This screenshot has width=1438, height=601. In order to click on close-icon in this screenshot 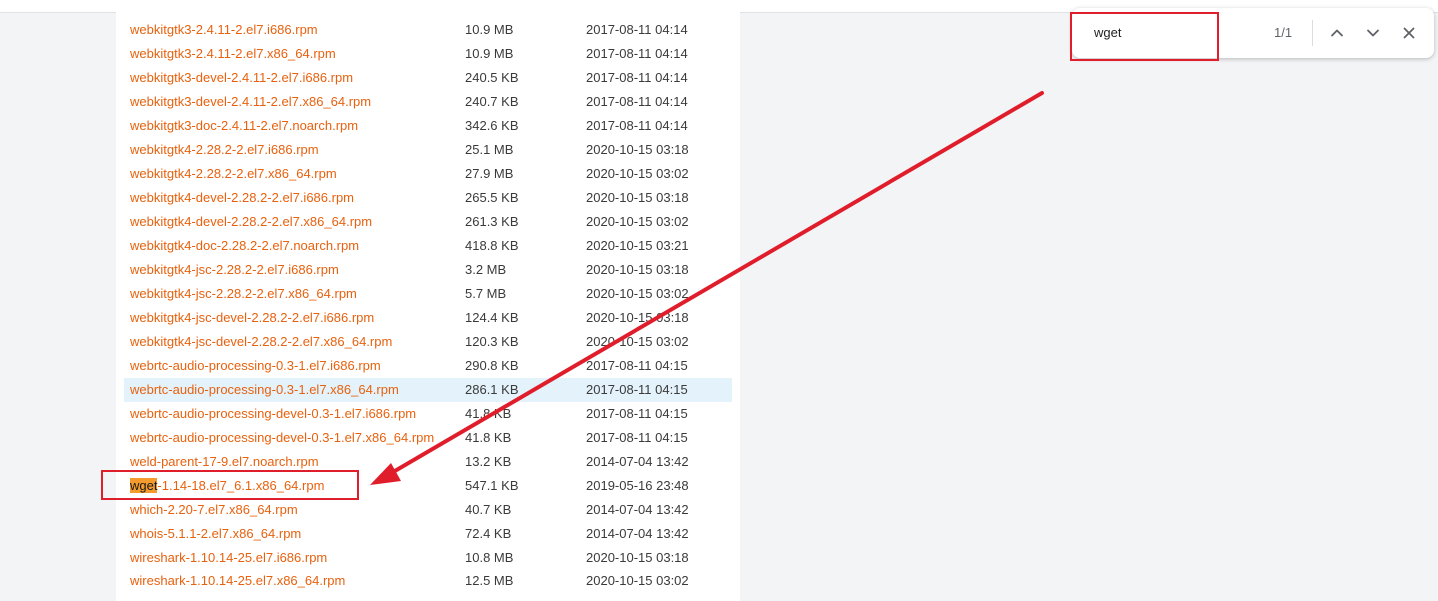, I will do `click(1409, 33)`.